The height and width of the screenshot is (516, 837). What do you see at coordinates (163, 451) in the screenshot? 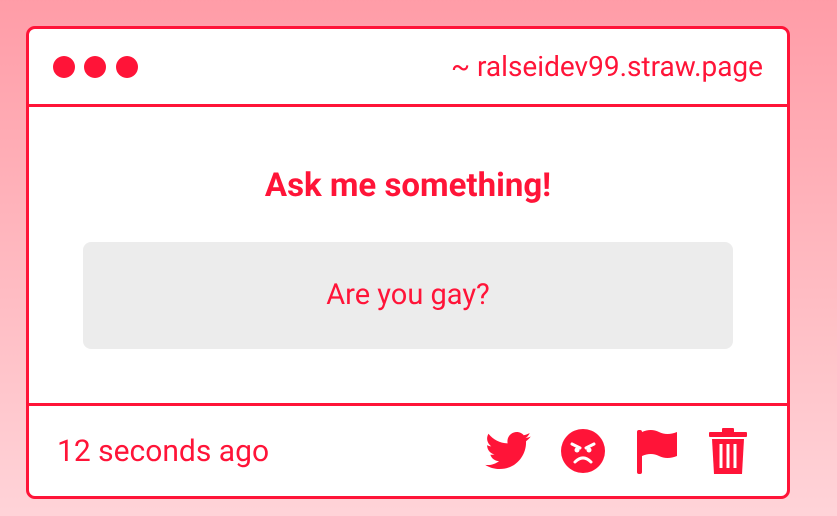
I see `time-ago: 12 seconds ago` at bounding box center [163, 451].